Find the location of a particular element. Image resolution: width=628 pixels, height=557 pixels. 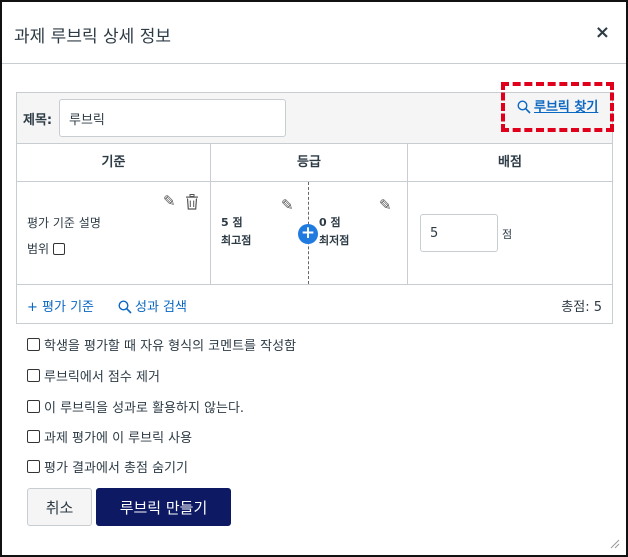

edit-criterion-pencil-icon: ✎ is located at coordinates (169, 201).